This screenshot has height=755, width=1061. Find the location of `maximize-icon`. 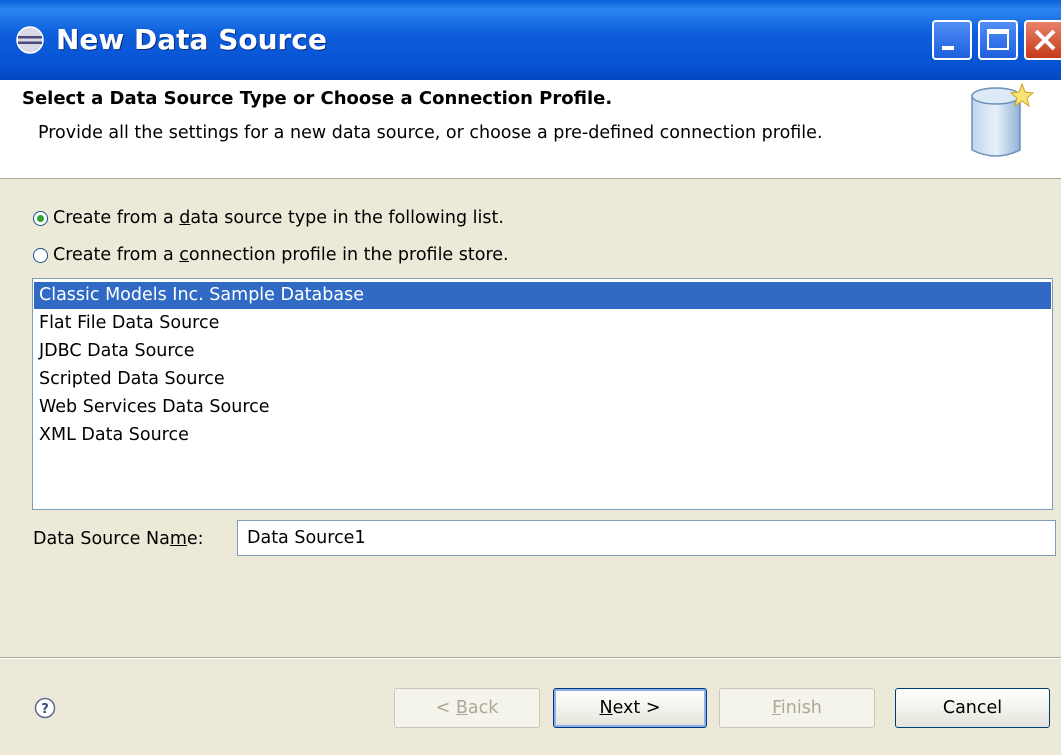

maximize-icon is located at coordinates (998, 39).